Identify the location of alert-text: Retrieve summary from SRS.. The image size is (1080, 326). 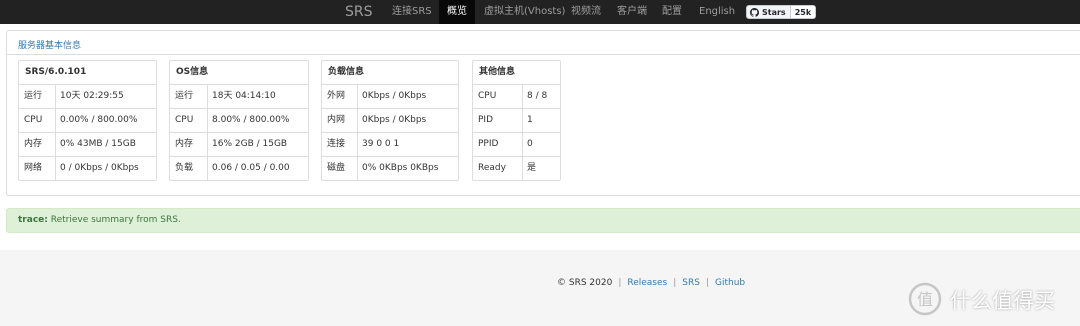
(115, 220).